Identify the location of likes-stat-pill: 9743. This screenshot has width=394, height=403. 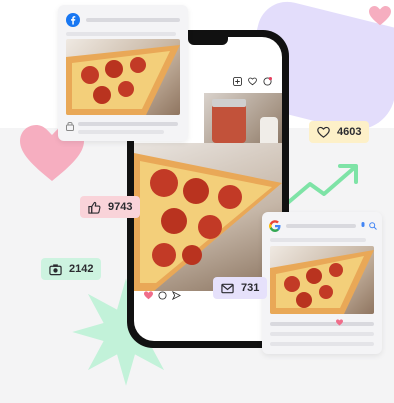
(110, 207).